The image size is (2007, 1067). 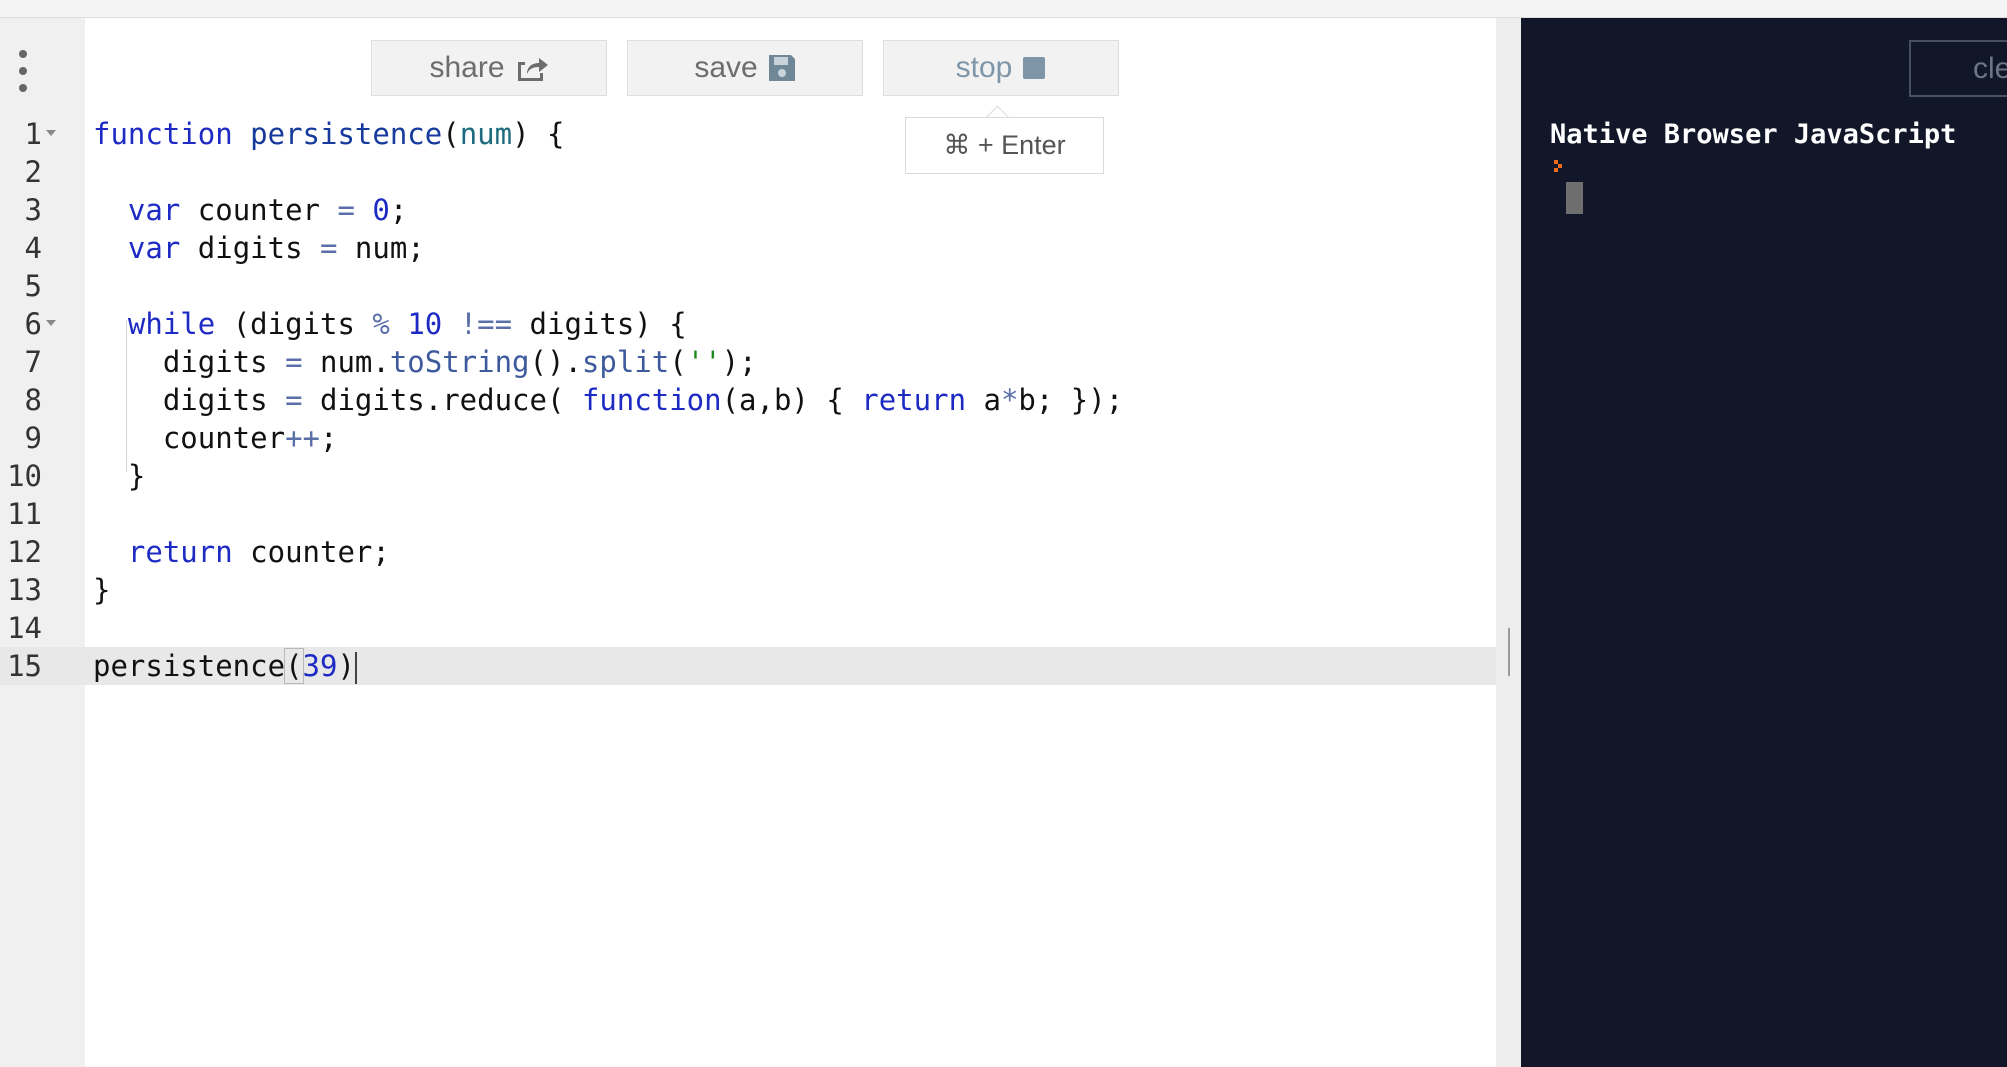 What do you see at coordinates (748, 438) in the screenshot?
I see `code-line: 9 counter++;` at bounding box center [748, 438].